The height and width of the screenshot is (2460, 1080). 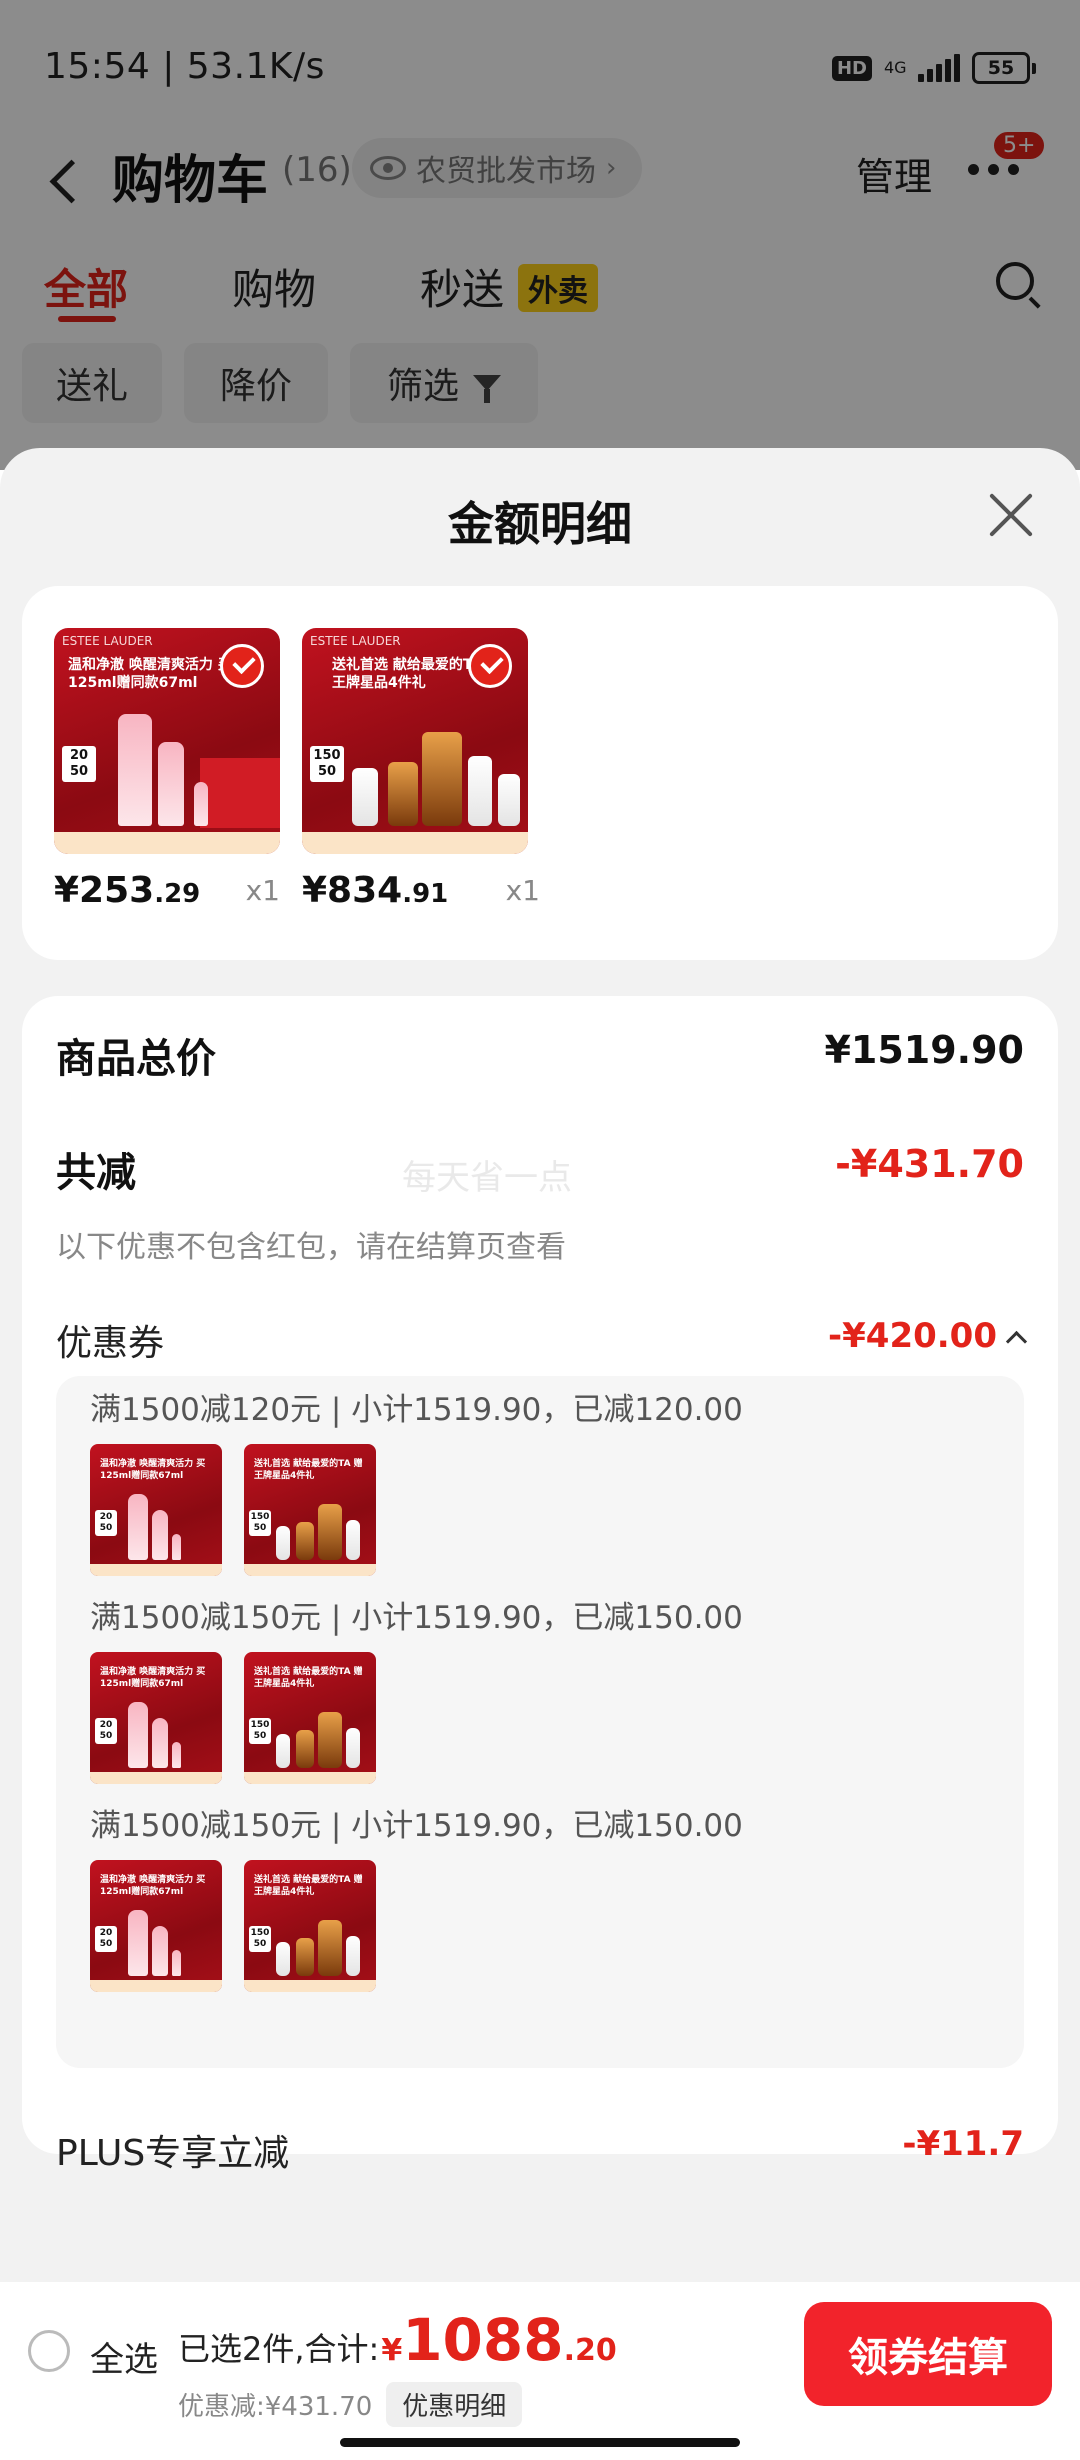 What do you see at coordinates (124, 2356) in the screenshot?
I see `select-all-label: 全选` at bounding box center [124, 2356].